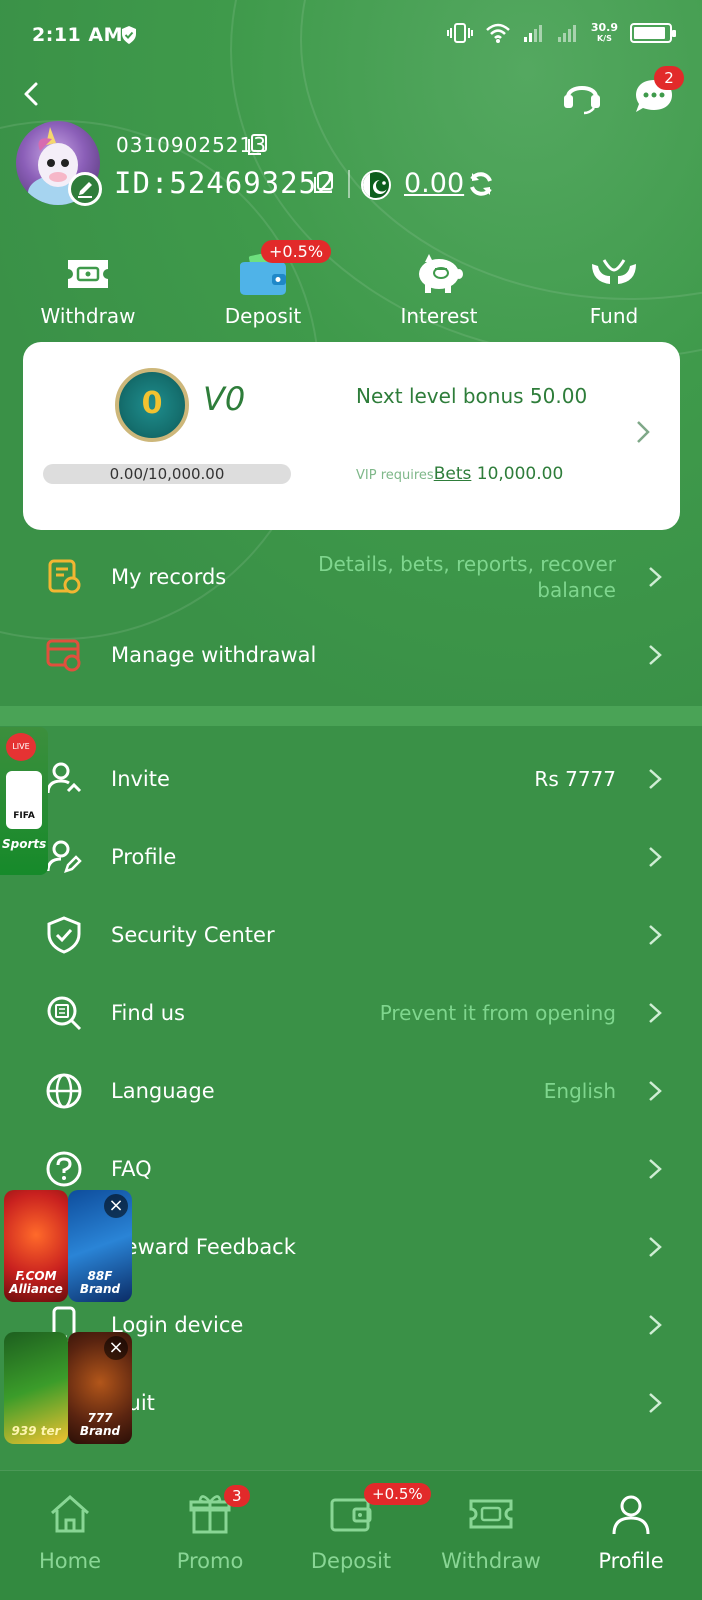 Image resolution: width=702 pixels, height=1600 pixels. What do you see at coordinates (88, 290) in the screenshot?
I see `withdraw-action: Withdraw` at bounding box center [88, 290].